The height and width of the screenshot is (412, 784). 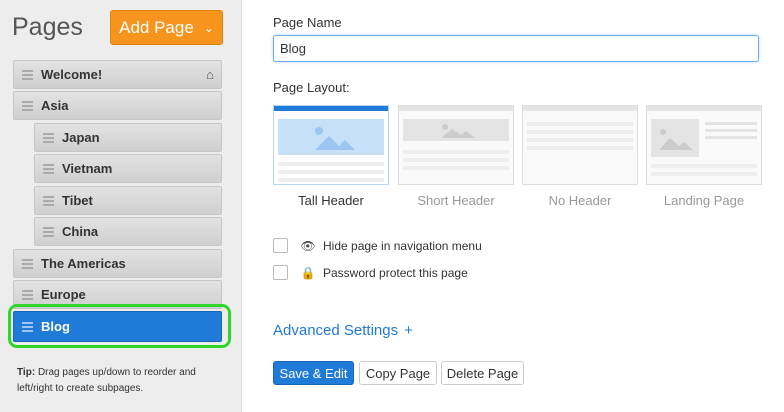 I want to click on page-item-label: The Americas, so click(x=83, y=263).